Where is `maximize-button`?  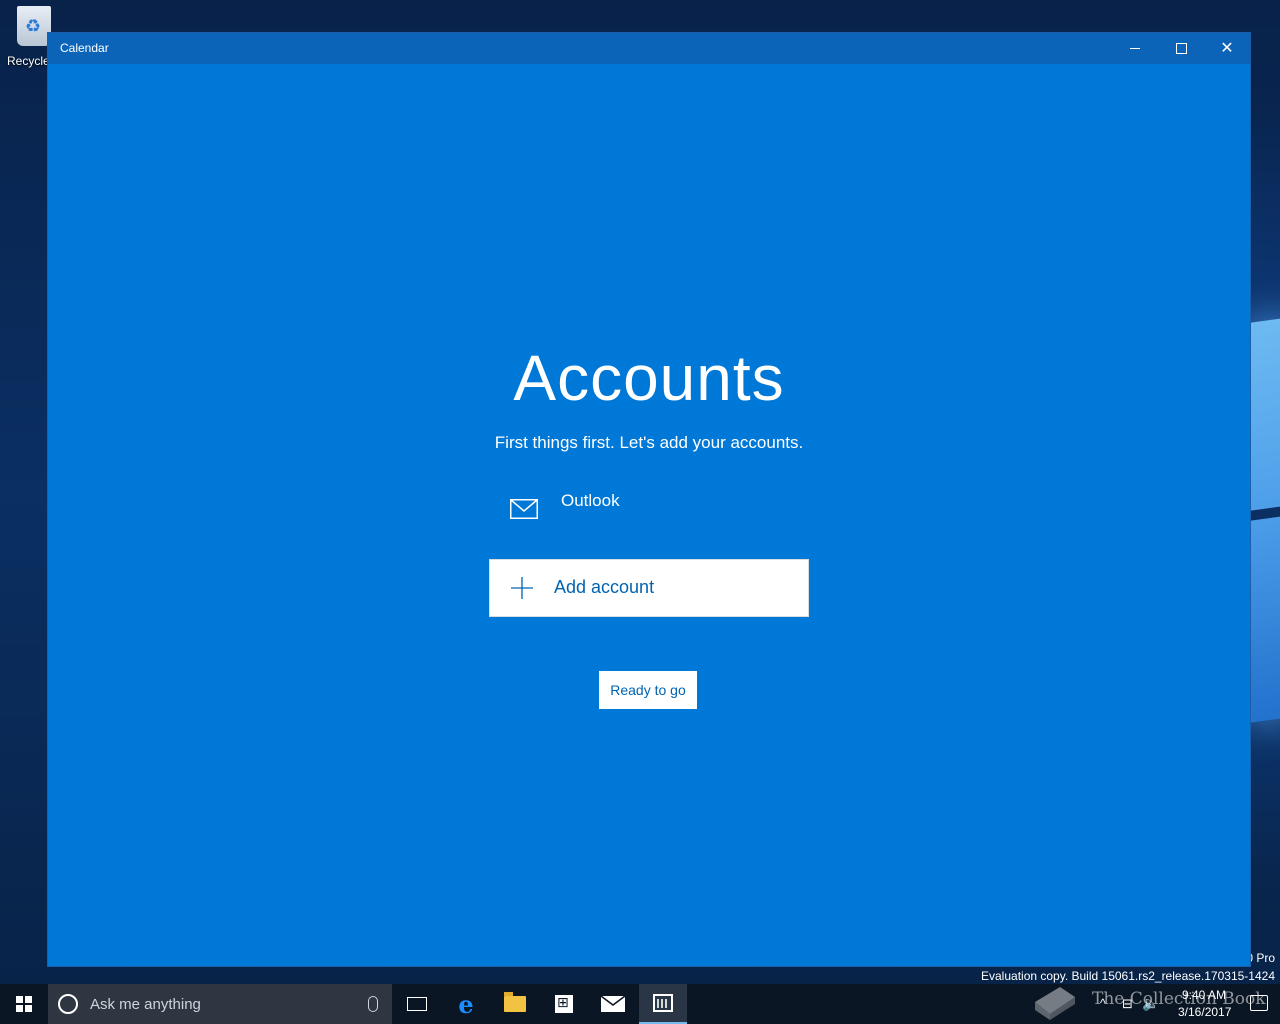
maximize-button is located at coordinates (1181, 48).